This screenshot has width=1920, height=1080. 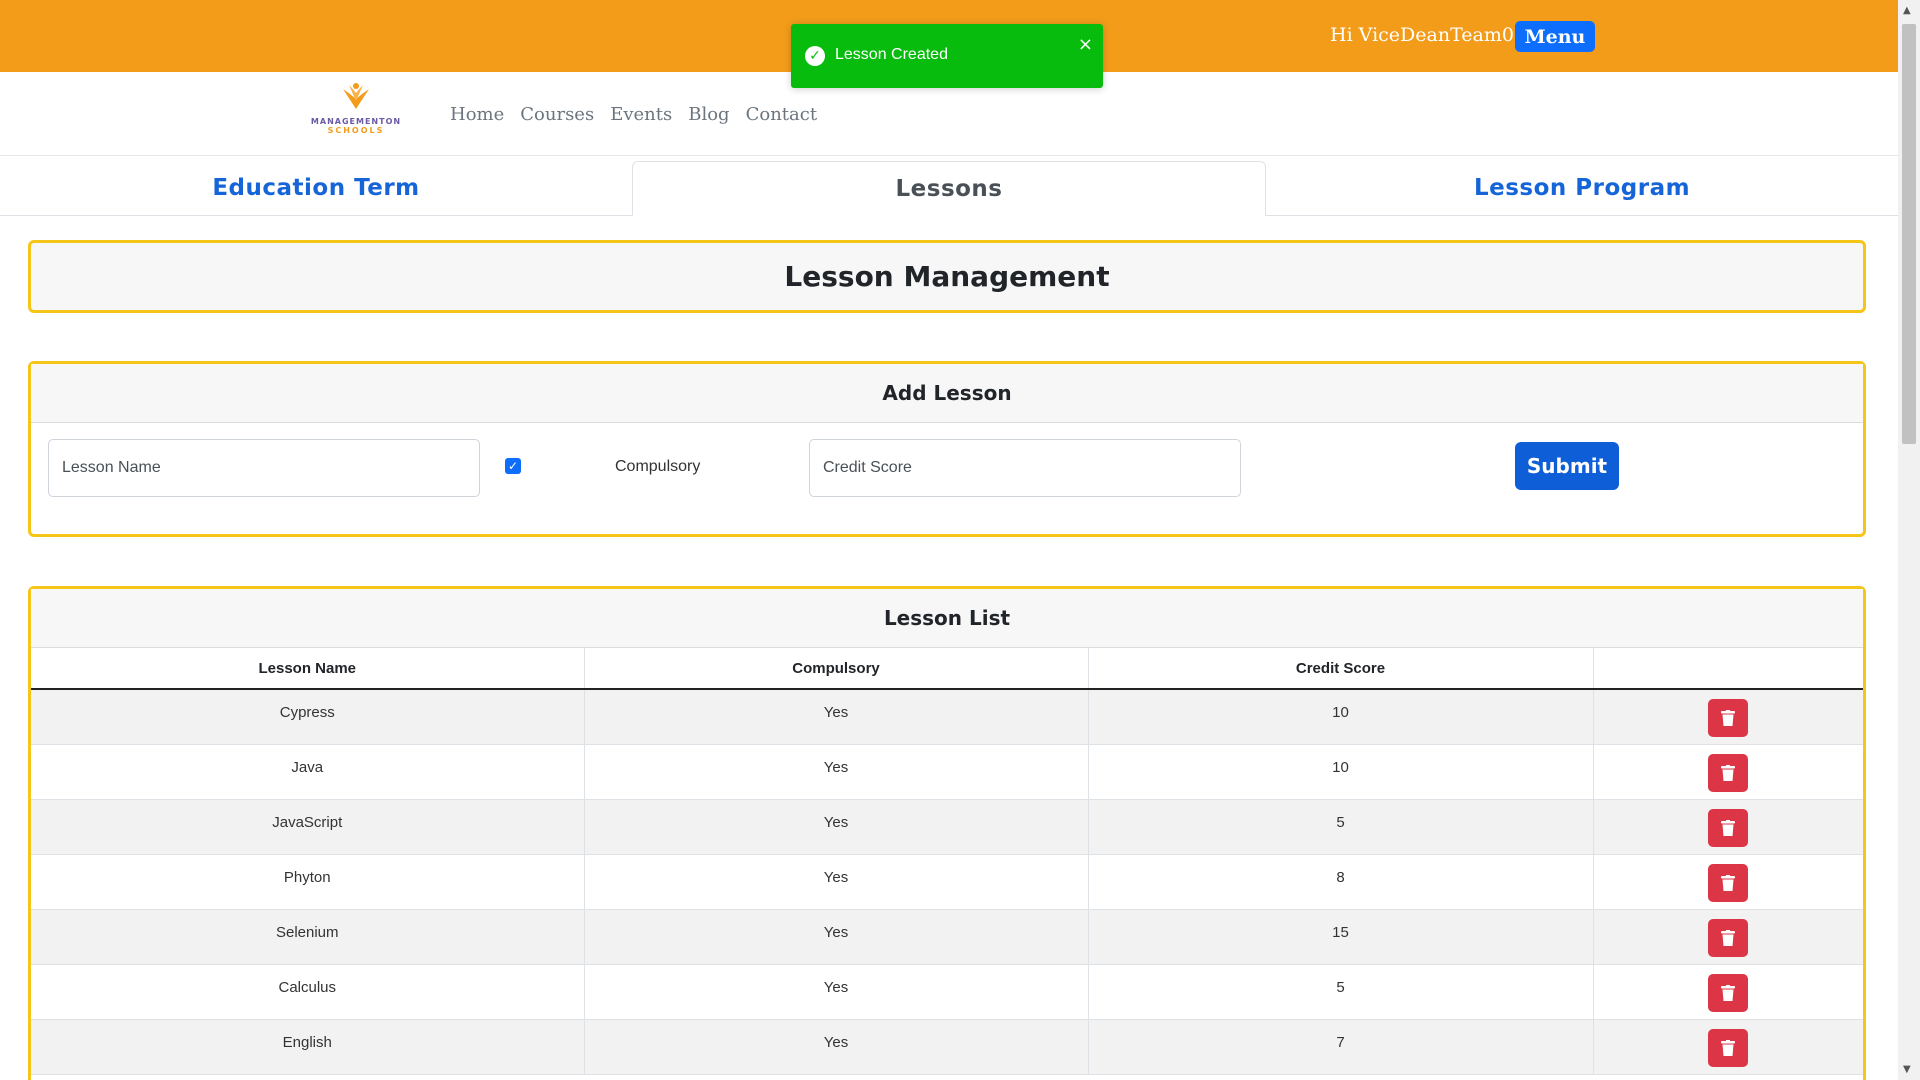 I want to click on nav-link-home: Home, so click(x=477, y=114).